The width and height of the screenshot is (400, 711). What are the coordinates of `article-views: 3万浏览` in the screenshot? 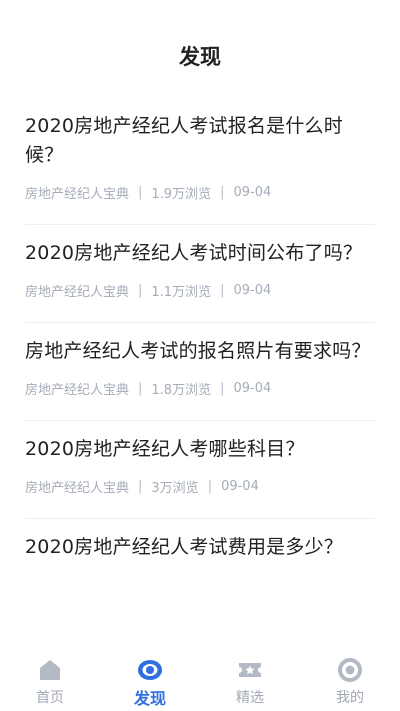 It's located at (175, 488).